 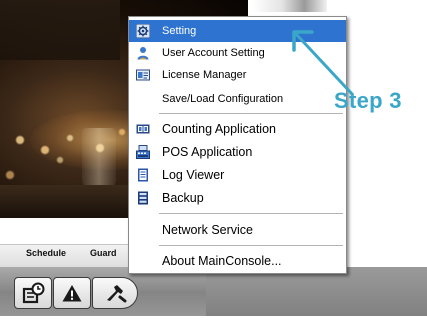 I want to click on menu-item-label: Backup, so click(x=183, y=198).